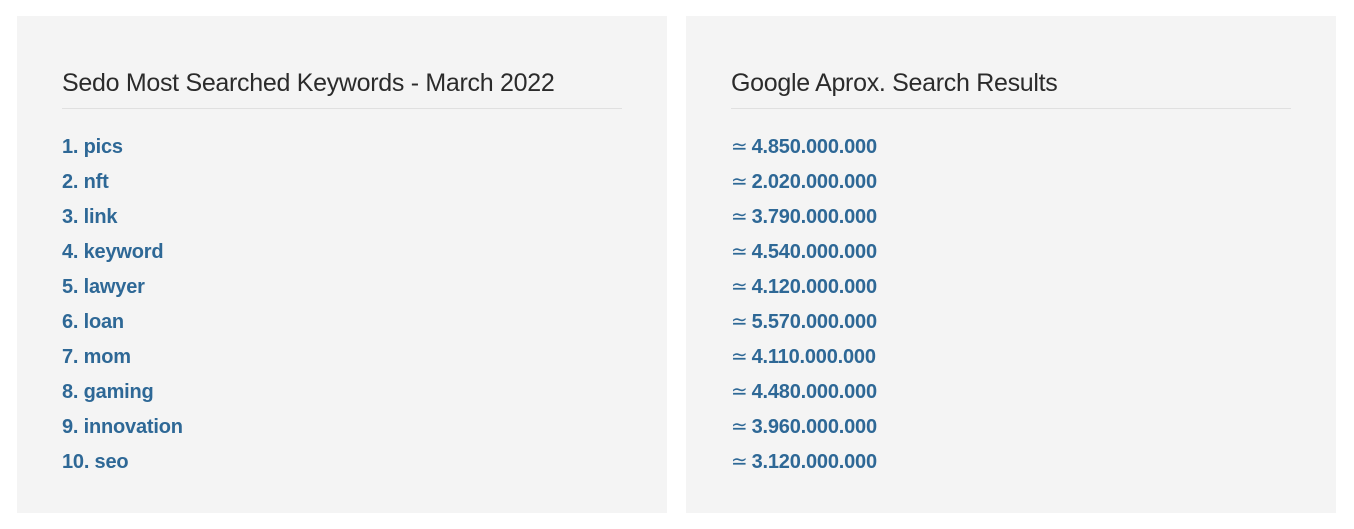 The height and width of the screenshot is (529, 1354). What do you see at coordinates (1011, 287) in the screenshot?
I see `result-list-item: ≃ 4.120.000.000` at bounding box center [1011, 287].